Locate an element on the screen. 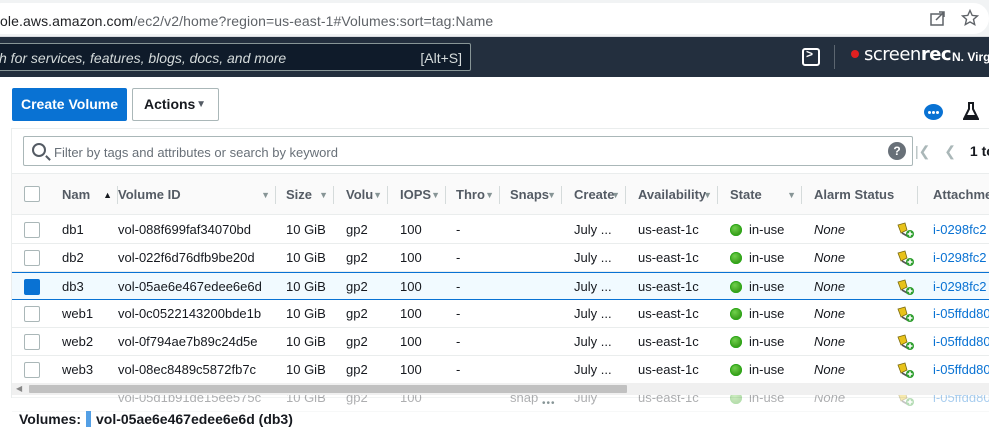 This screenshot has width=989, height=430. flask-icon is located at coordinates (971, 111).